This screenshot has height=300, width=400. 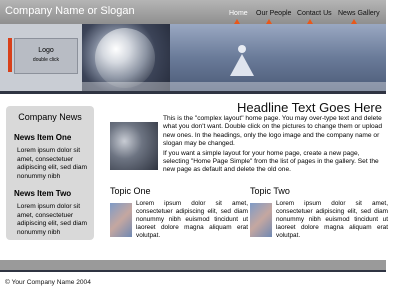 What do you see at coordinates (234, 86) in the screenshot?
I see `banner-light-strip` at bounding box center [234, 86].